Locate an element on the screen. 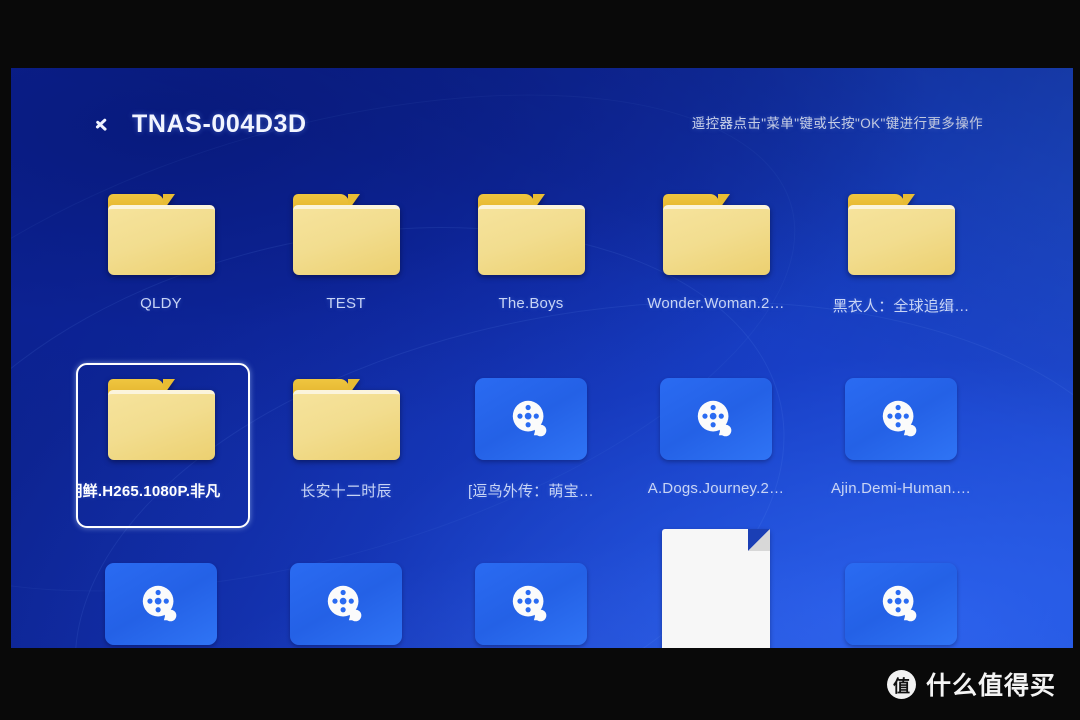 This screenshot has height=720, width=1080. grid-item-label: The.Boys is located at coordinates (531, 303).